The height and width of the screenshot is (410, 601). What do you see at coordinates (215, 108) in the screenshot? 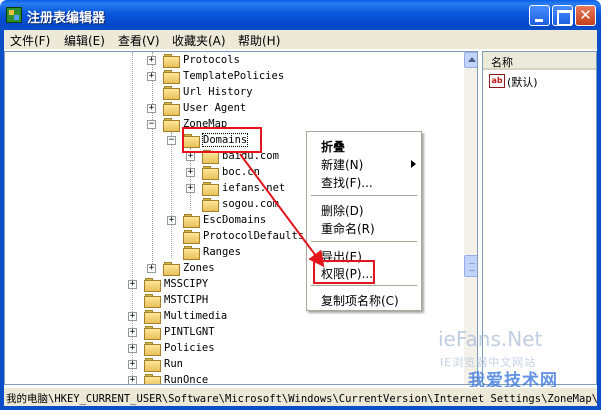
I see `tree-node-label: User Agent` at bounding box center [215, 108].